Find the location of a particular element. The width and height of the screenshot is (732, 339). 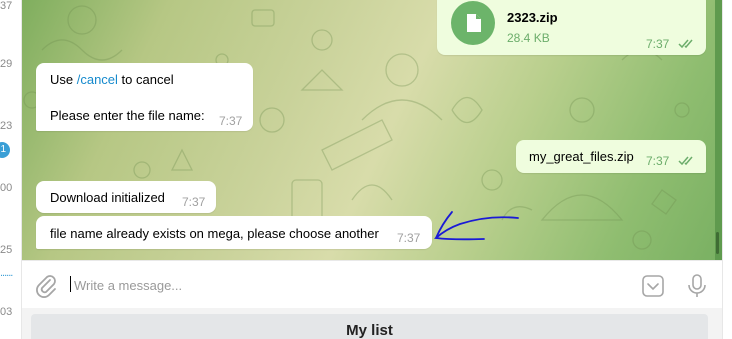

my-list-button: My list is located at coordinates (369, 326).